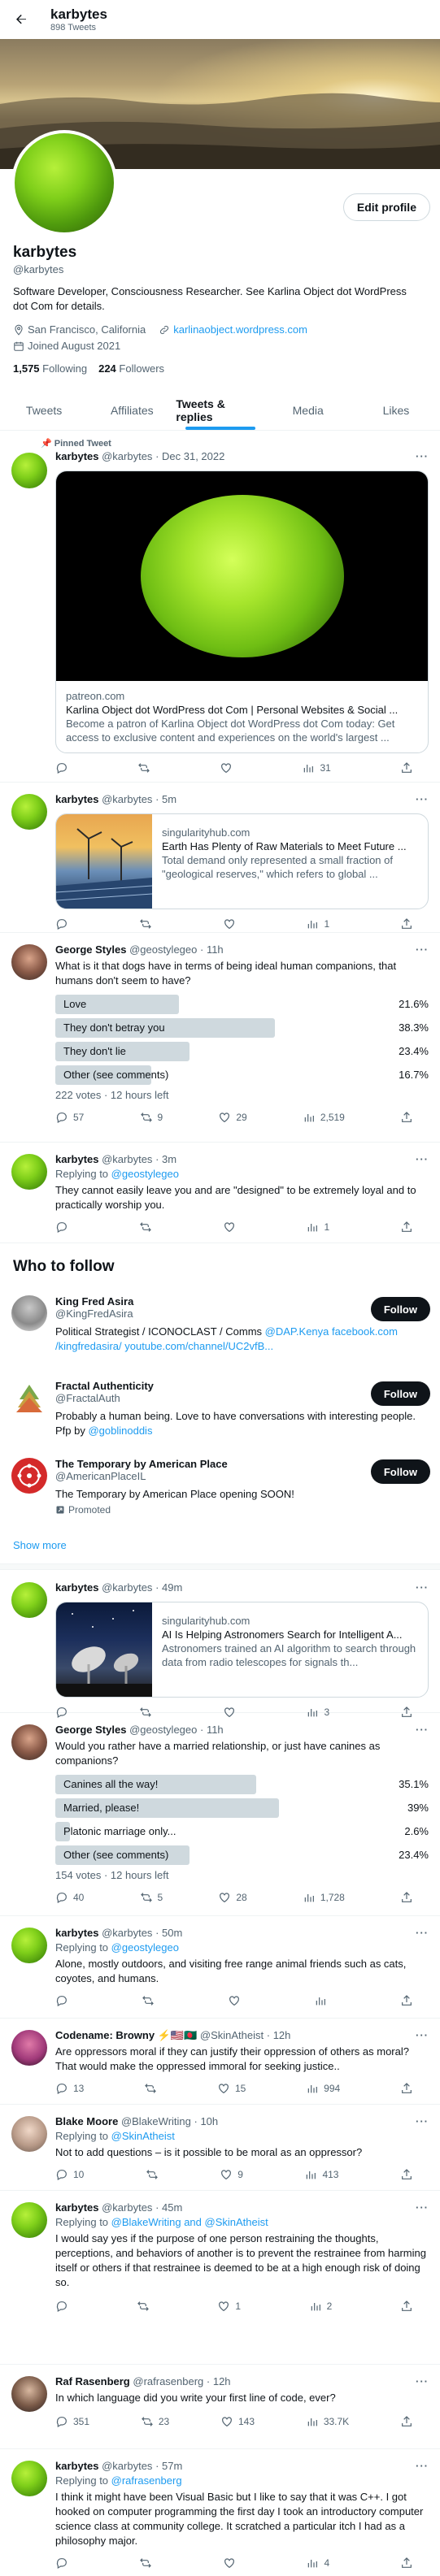 Image resolution: width=440 pixels, height=2576 pixels. I want to click on tab-affiliates: Affiliates, so click(132, 410).